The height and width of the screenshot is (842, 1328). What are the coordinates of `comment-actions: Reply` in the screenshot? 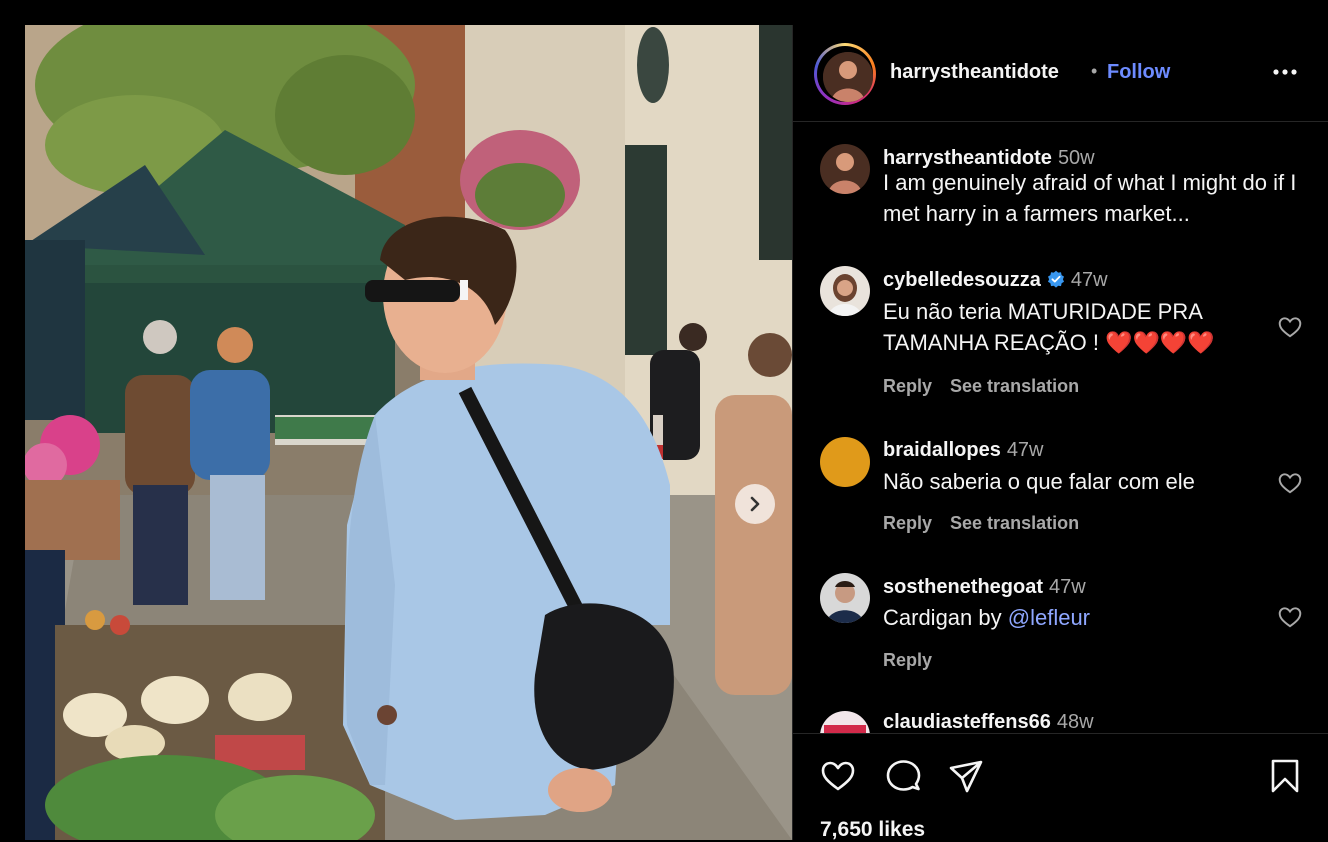 It's located at (916, 660).